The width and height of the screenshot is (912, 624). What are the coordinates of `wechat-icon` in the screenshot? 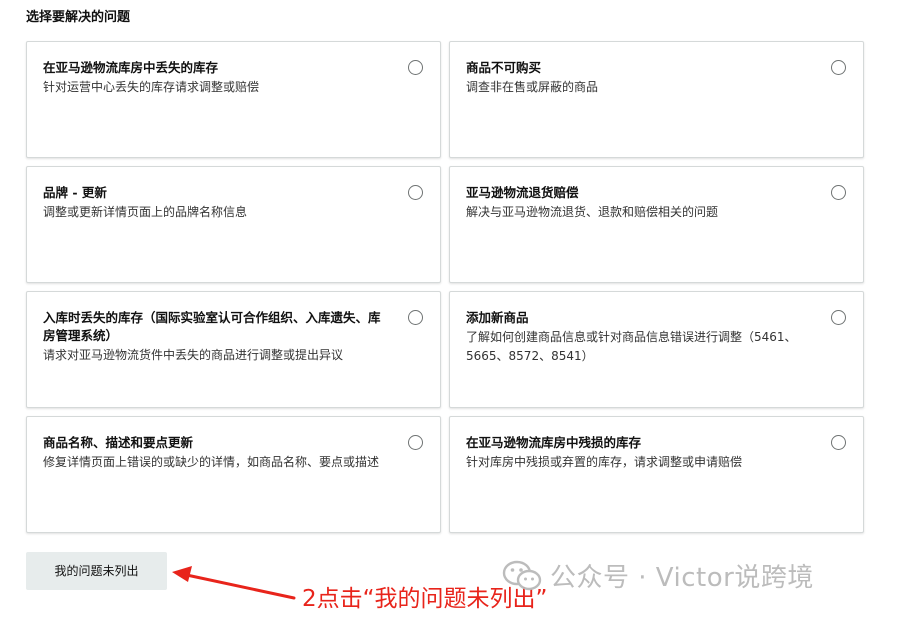 It's located at (522, 575).